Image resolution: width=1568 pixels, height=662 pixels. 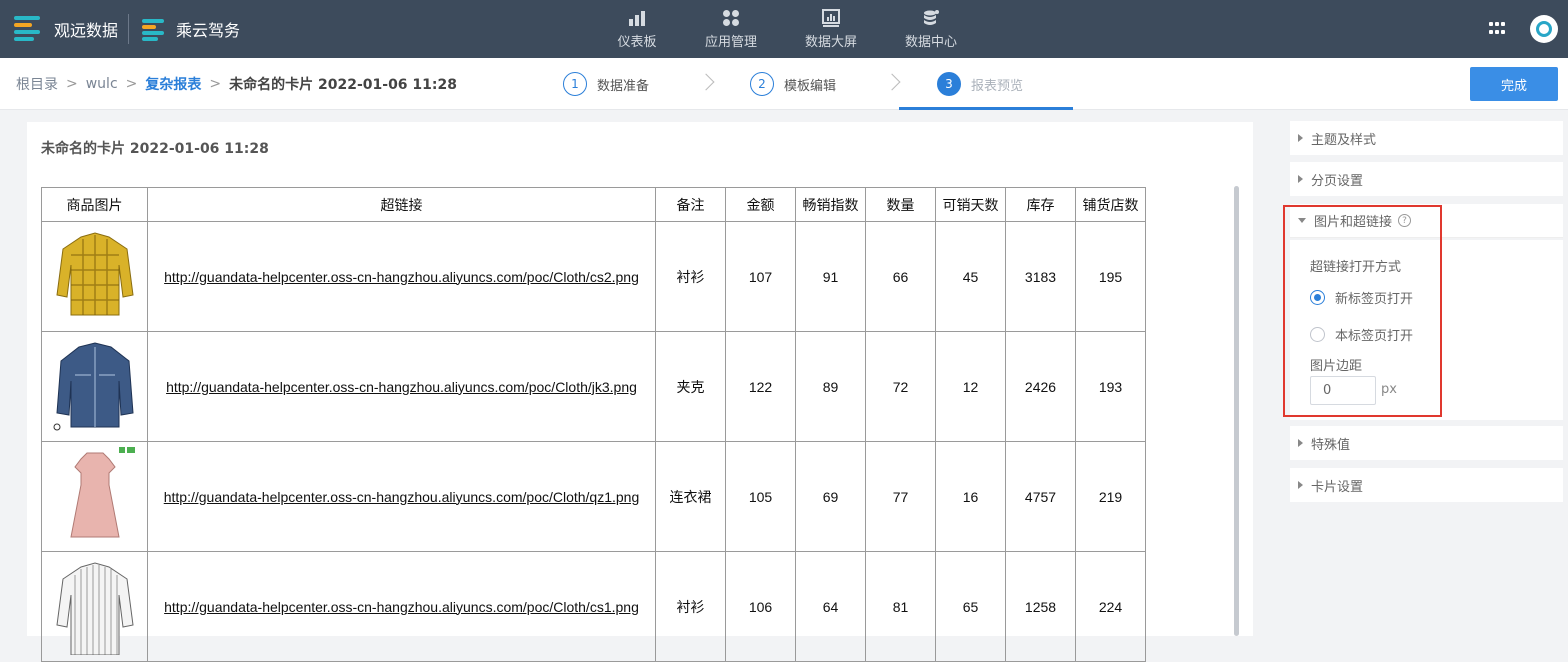 What do you see at coordinates (1317, 297) in the screenshot?
I see `radio-checked-icon` at bounding box center [1317, 297].